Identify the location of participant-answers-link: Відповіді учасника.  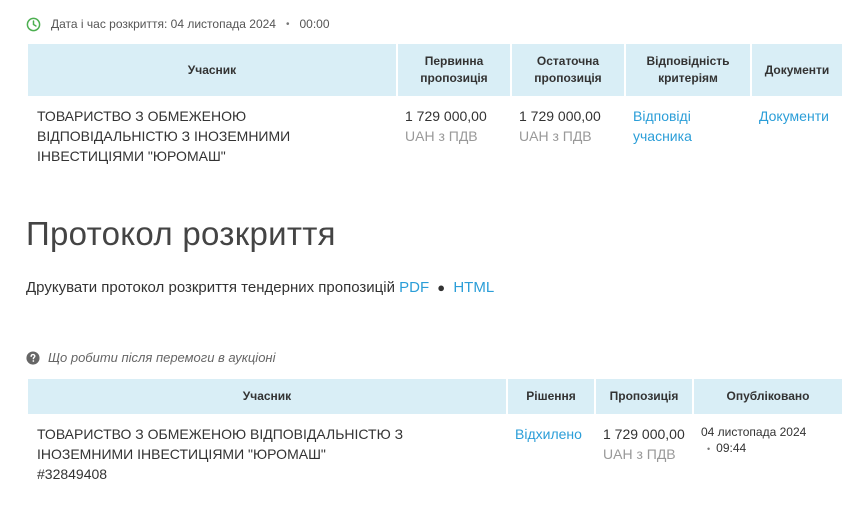
(662, 126).